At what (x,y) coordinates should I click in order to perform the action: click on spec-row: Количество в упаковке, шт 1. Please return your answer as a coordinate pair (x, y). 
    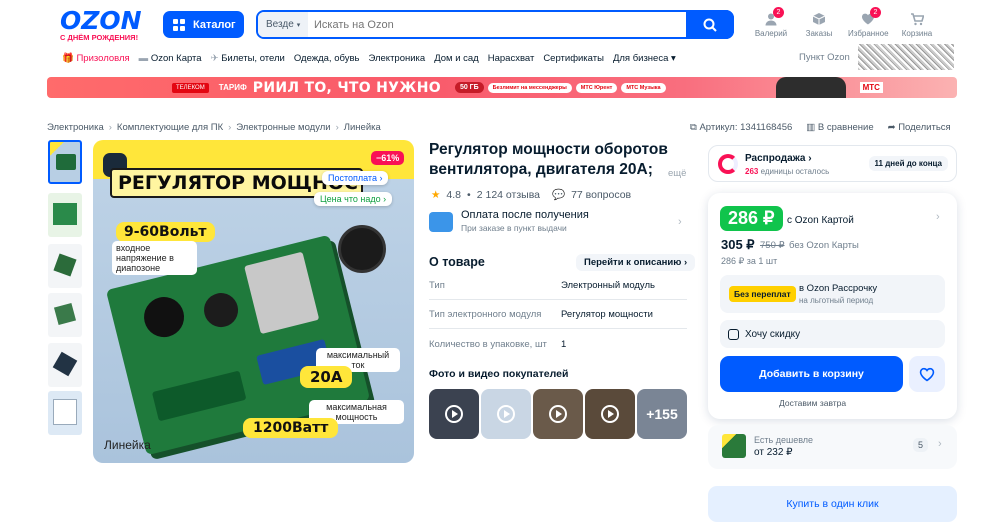
    Looking at the image, I should click on (558, 344).